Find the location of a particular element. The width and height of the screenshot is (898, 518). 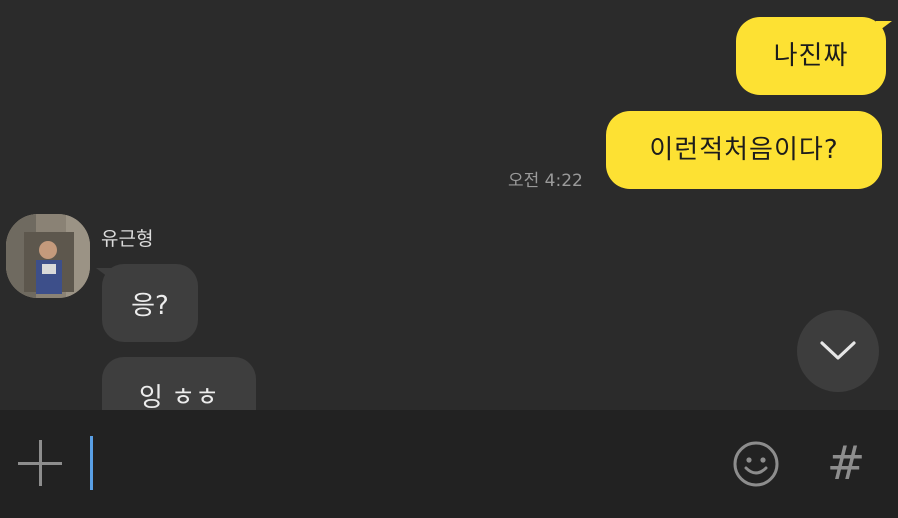

message-text: 잉 ㅎㅎ is located at coordinates (179, 396).